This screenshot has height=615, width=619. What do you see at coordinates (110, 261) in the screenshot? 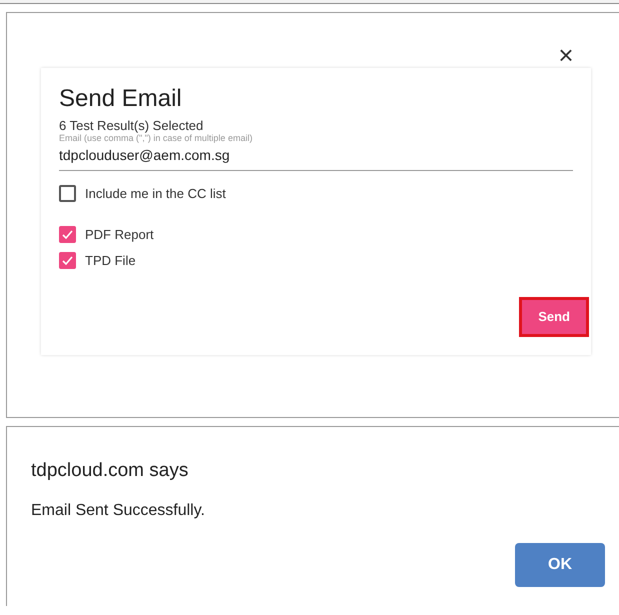
I see `option-label: TPD File` at bounding box center [110, 261].